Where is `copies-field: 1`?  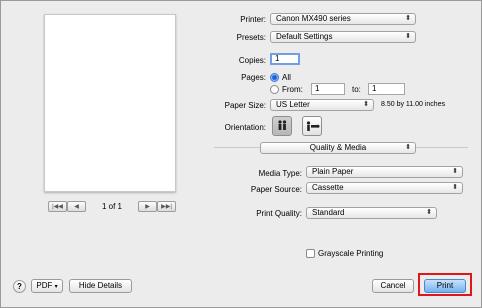 copies-field: 1 is located at coordinates (285, 59).